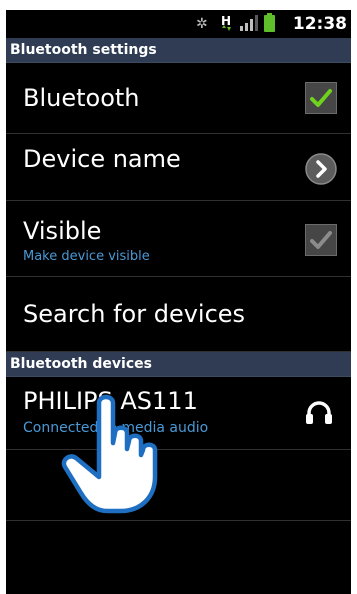 The width and height of the screenshot is (357, 594). Describe the element at coordinates (249, 23) in the screenshot. I see `signal-icon` at that location.